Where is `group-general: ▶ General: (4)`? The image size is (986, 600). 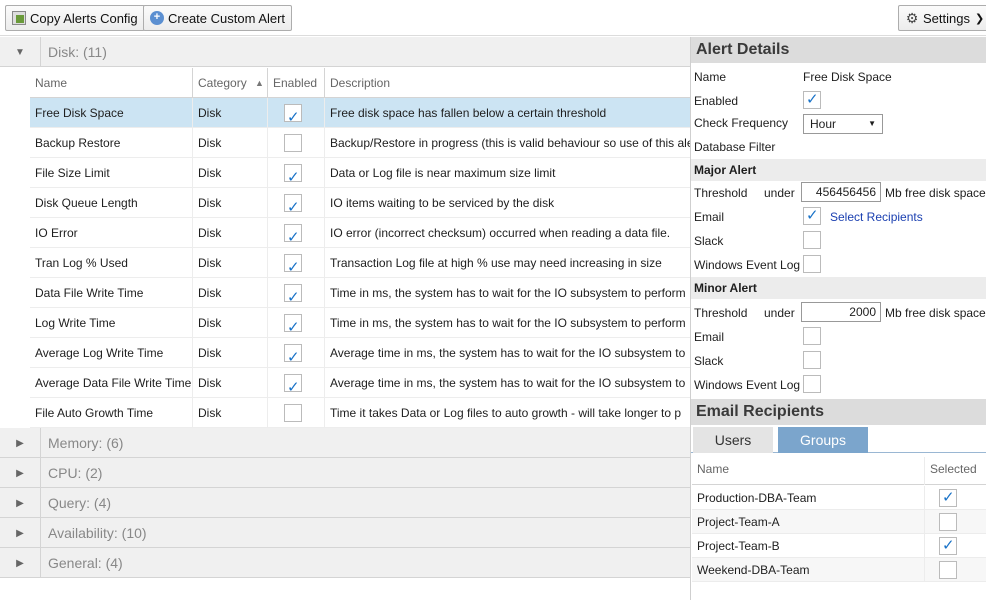
group-general: ▶ General: (4) is located at coordinates (345, 563).